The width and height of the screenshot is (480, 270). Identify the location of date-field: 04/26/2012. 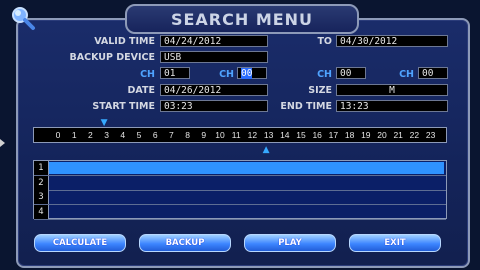
(214, 90).